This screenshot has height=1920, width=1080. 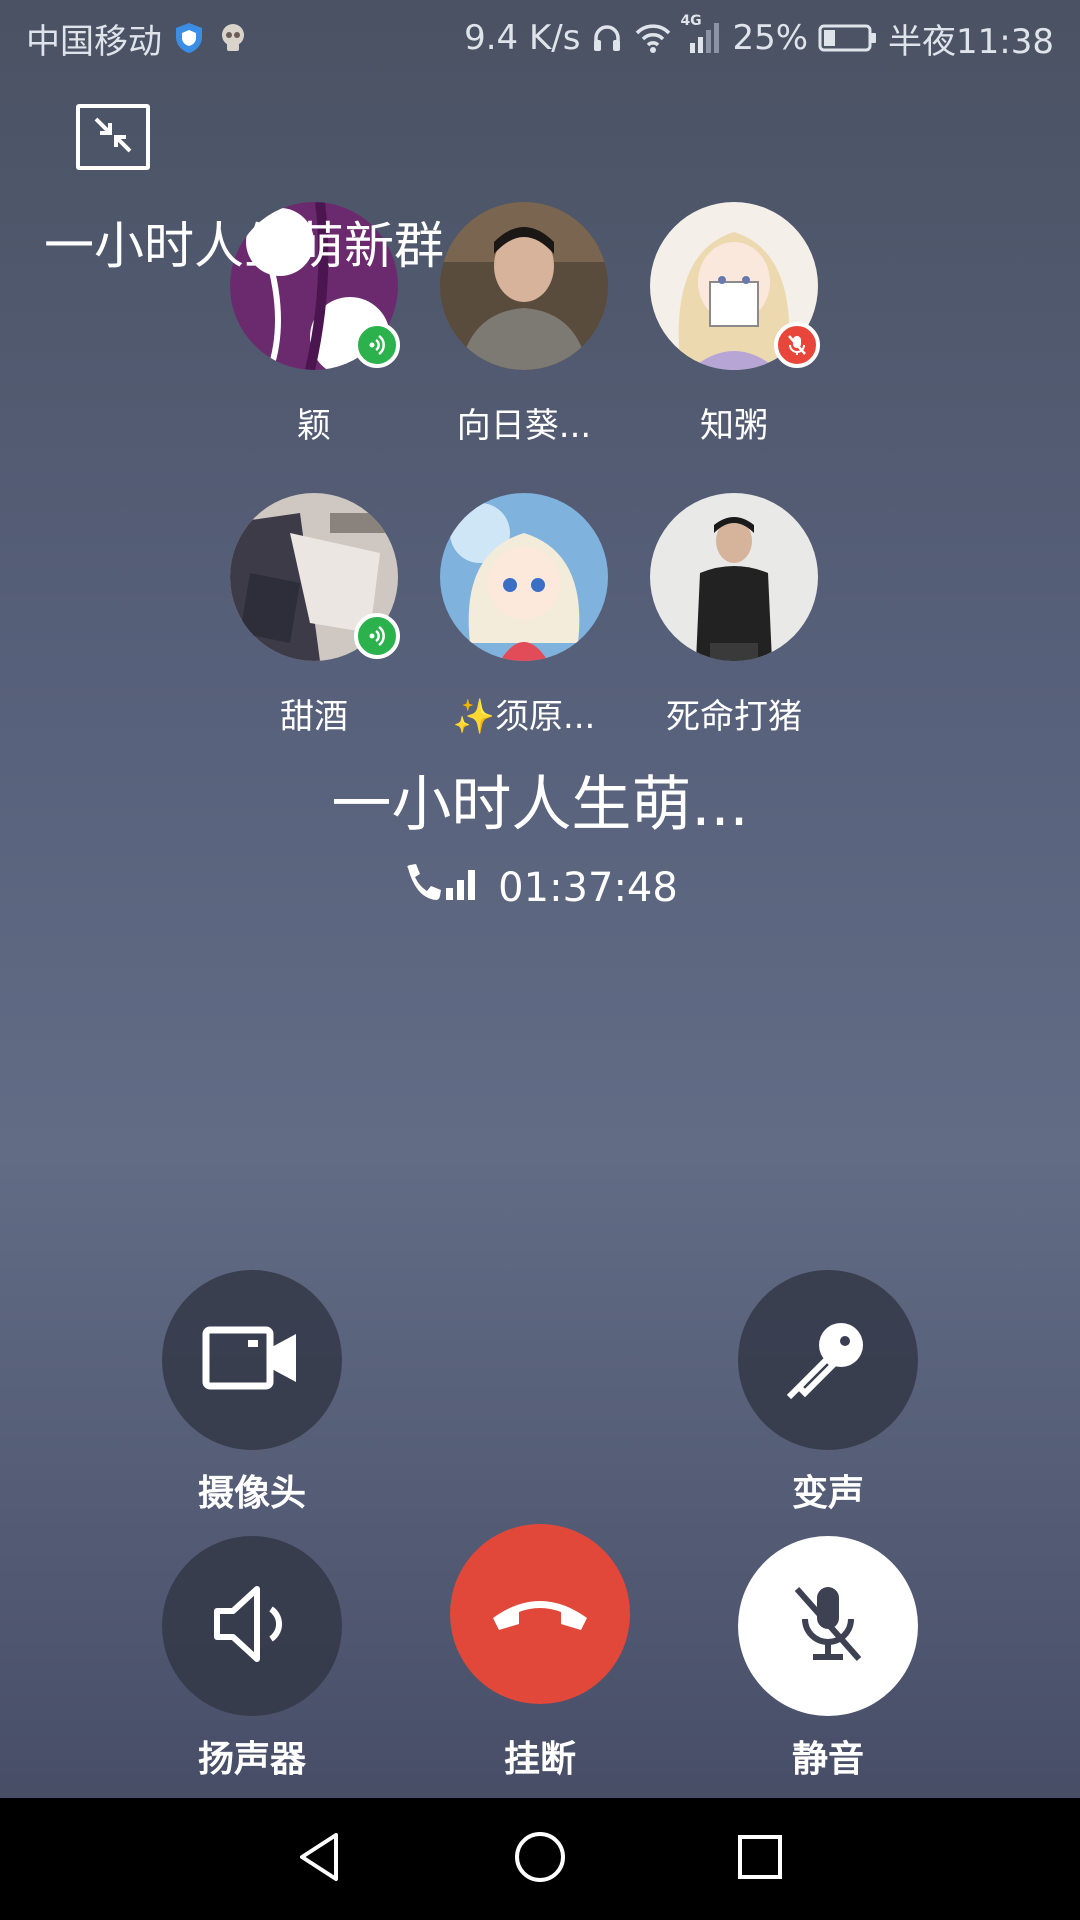 What do you see at coordinates (653, 38) in the screenshot?
I see `wifi-icon` at bounding box center [653, 38].